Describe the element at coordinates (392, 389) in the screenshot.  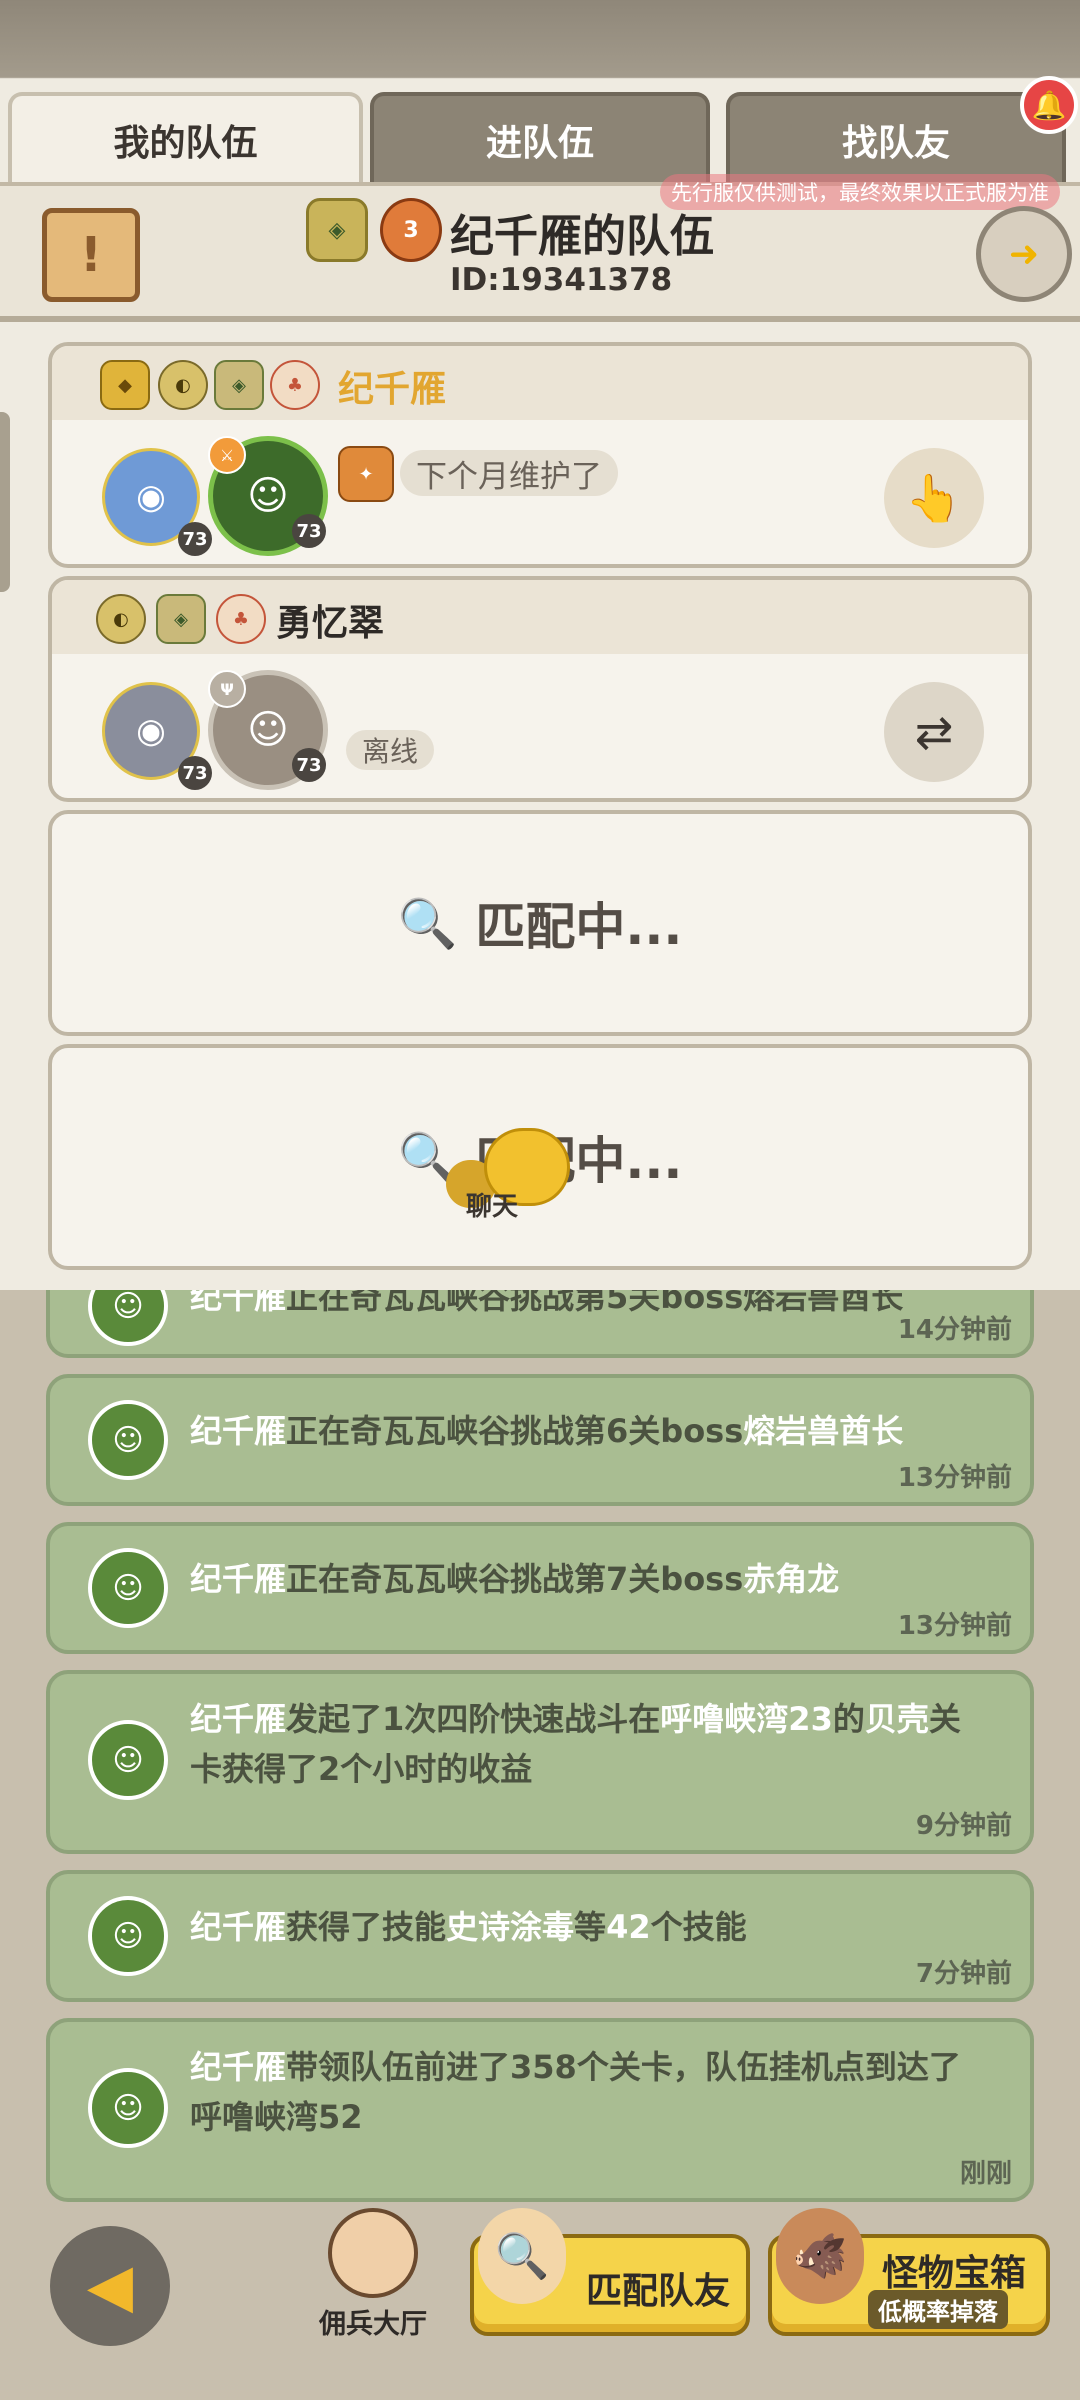
I see `member-name: 纪千雁` at that location.